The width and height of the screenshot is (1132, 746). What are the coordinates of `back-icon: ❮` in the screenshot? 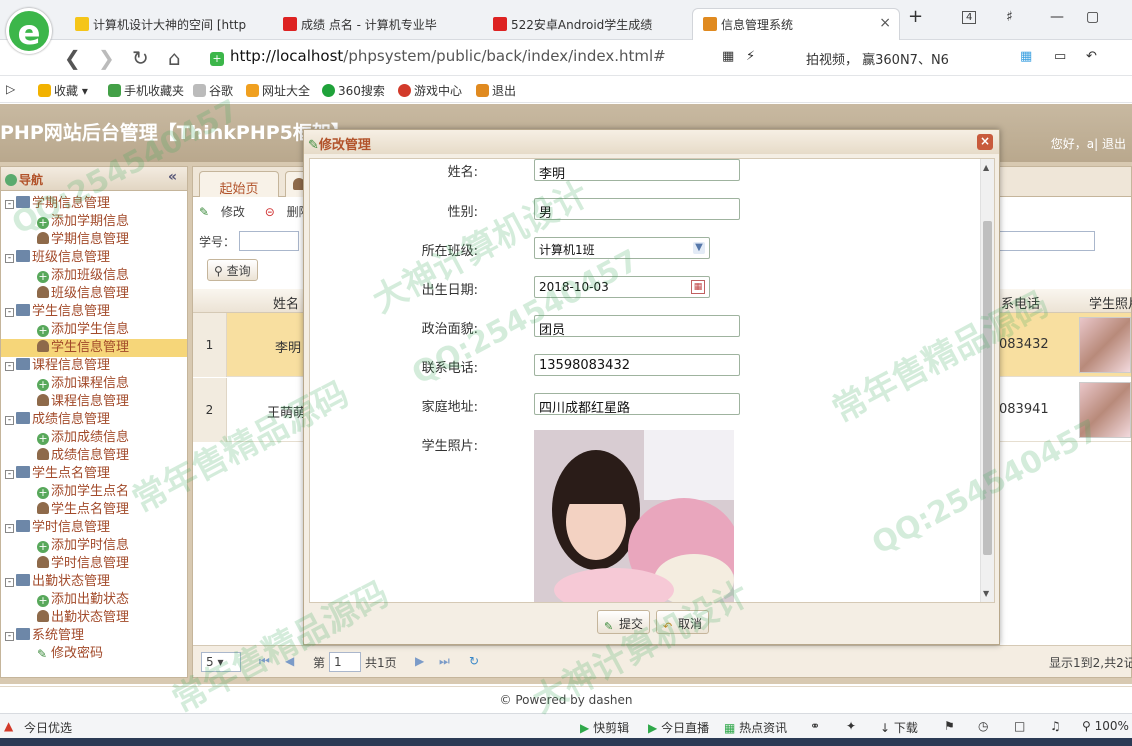 It's located at (72, 58).